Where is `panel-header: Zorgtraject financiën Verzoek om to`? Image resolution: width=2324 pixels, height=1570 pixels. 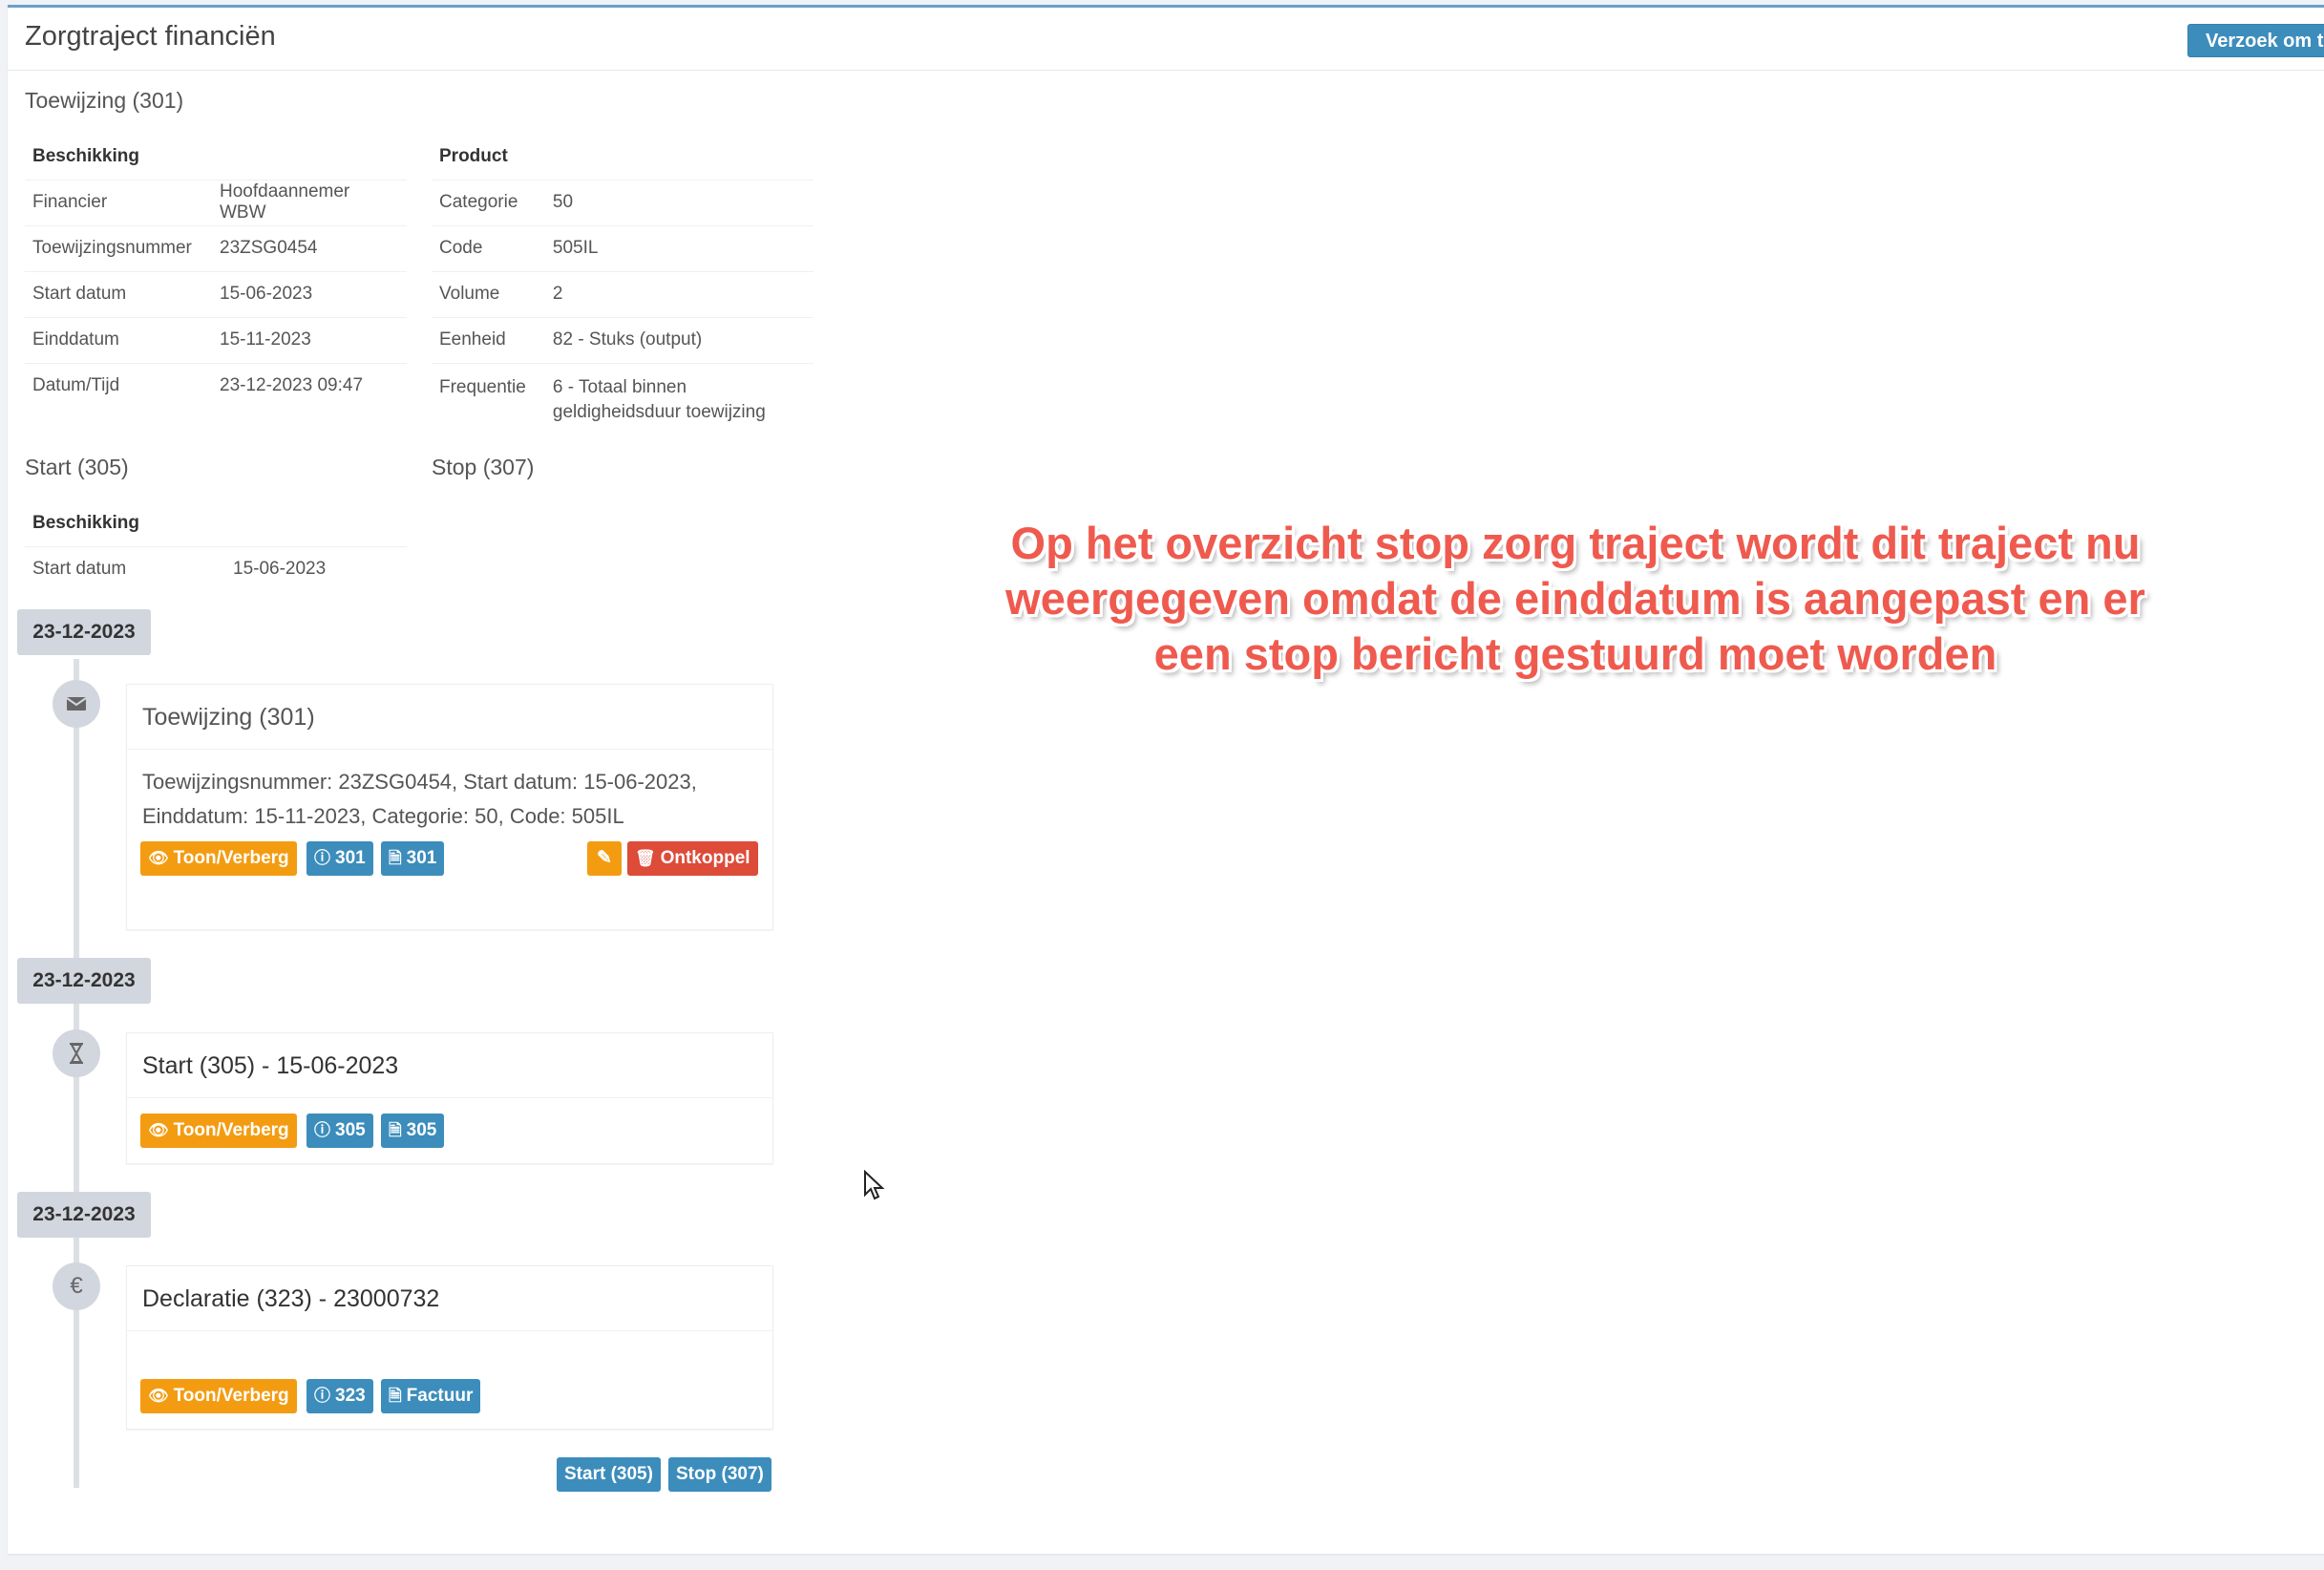 panel-header: Zorgtraject financiën Verzoek om to is located at coordinates (1166, 39).